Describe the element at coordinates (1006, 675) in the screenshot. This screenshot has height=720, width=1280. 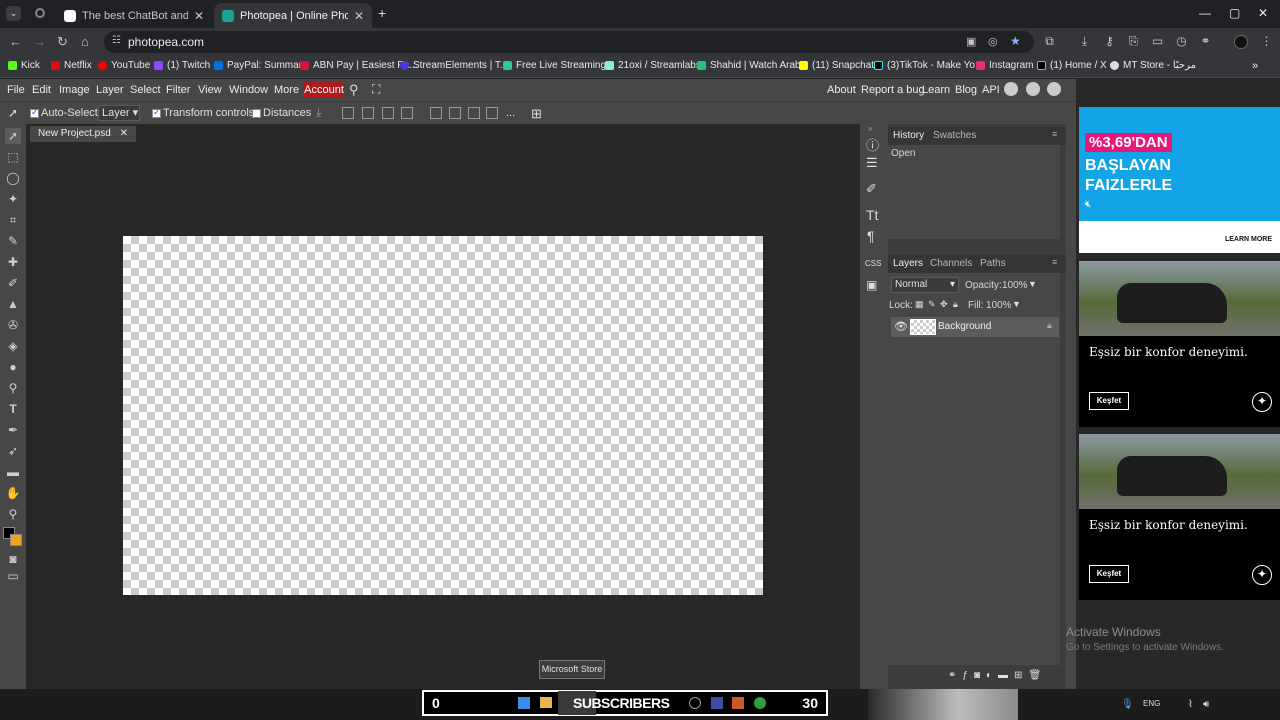
I see `folder-icon: ▬` at that location.